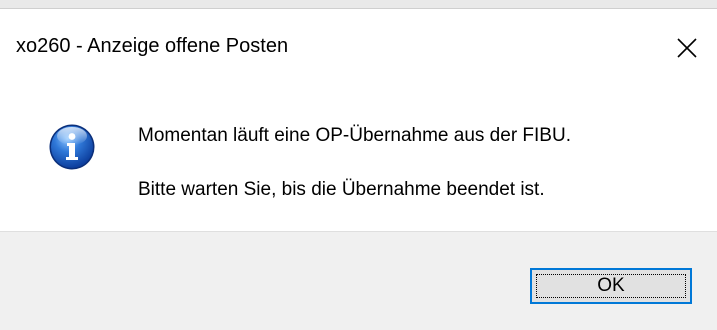 The height and width of the screenshot is (330, 717). I want to click on ok-button: OK, so click(611, 286).